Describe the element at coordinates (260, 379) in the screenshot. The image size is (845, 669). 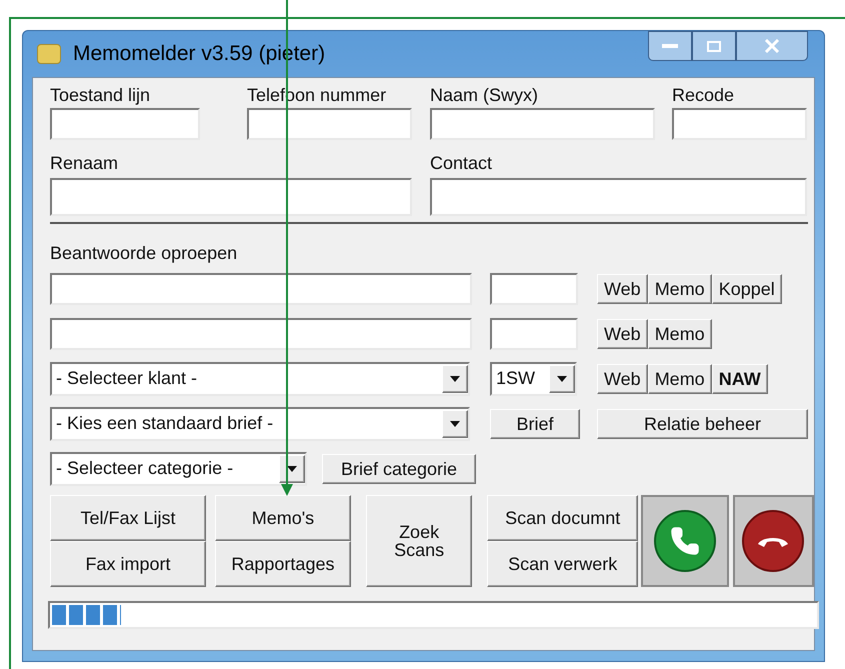
I see `dropdown: - Selecteer klant -` at that location.